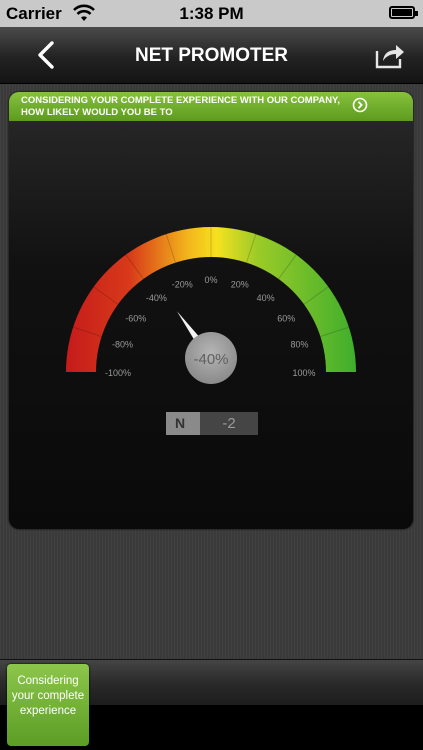 The height and width of the screenshot is (750, 423). I want to click on gauge-tick-label: 100%, so click(303, 373).